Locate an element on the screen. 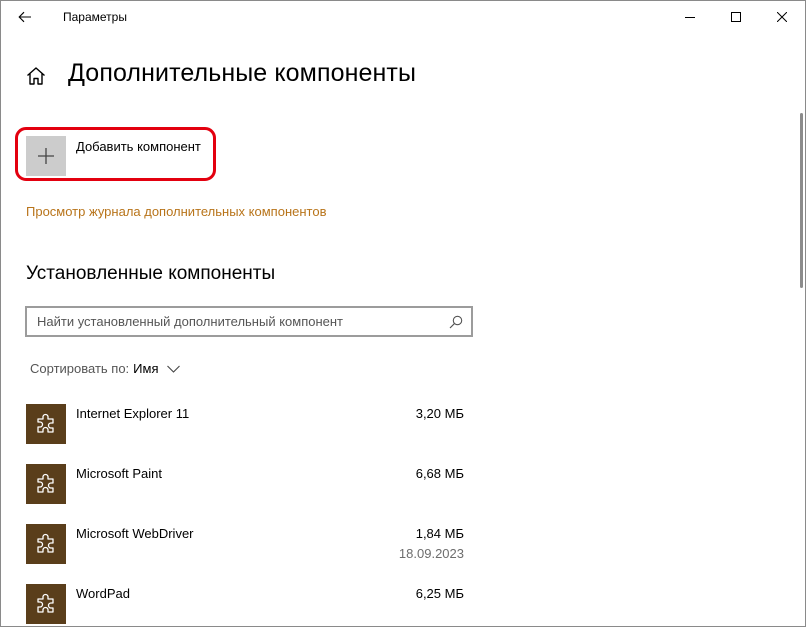  list-item: Internet Explorer 11 3,20 МБ is located at coordinates (246, 425).